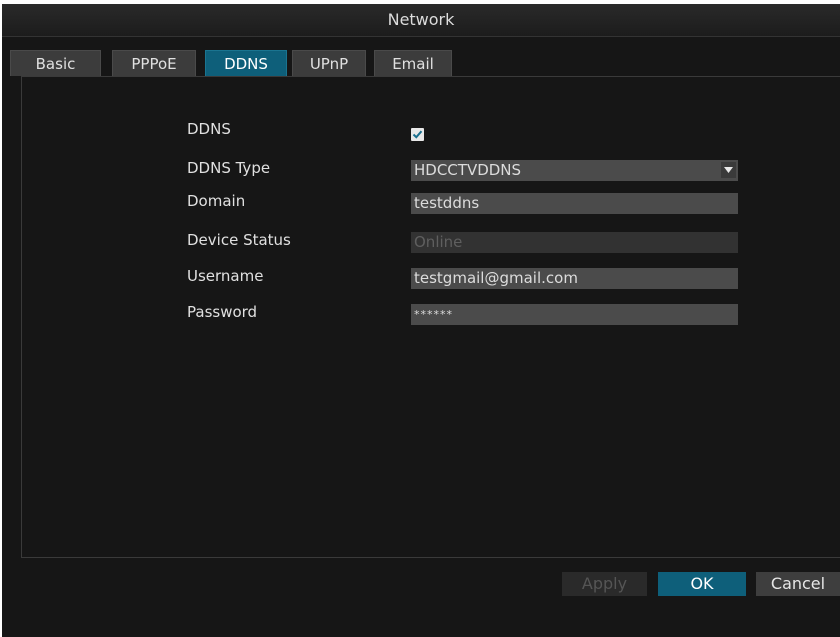 The height and width of the screenshot is (637, 840). I want to click on check-icon, so click(417, 134).